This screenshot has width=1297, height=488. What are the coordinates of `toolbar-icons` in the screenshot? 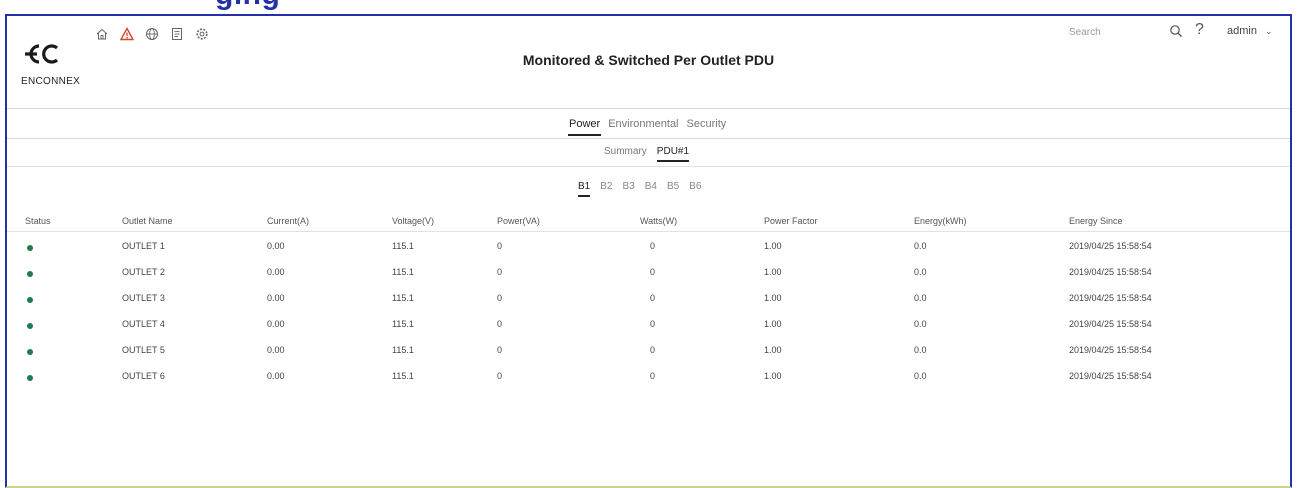 It's located at (151, 33).